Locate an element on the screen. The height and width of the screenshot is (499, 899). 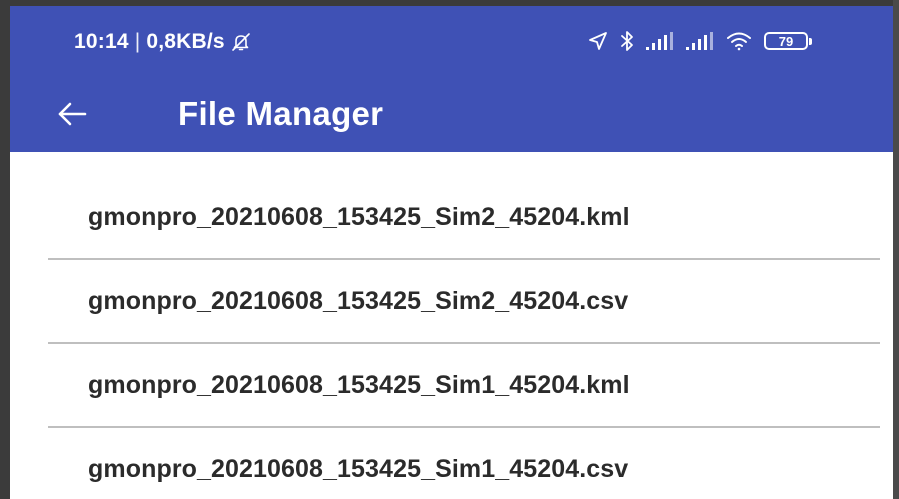
screen-edge-left is located at coordinates (5, 249).